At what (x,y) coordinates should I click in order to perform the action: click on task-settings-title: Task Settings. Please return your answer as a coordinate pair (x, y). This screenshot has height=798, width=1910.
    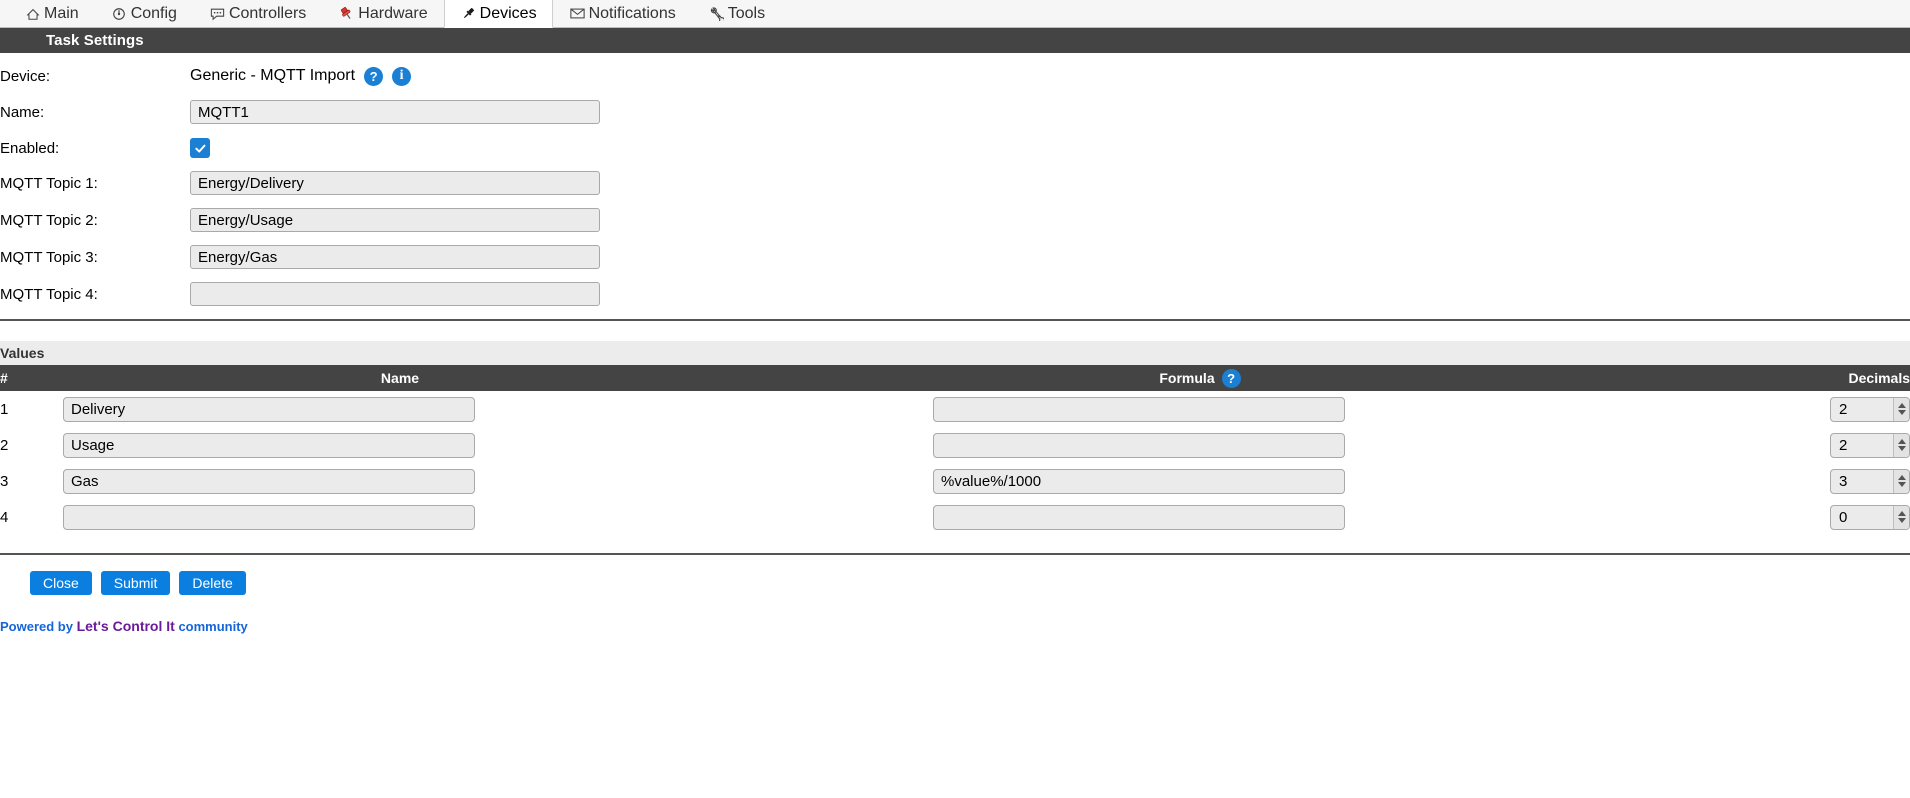
    Looking at the image, I should click on (95, 40).